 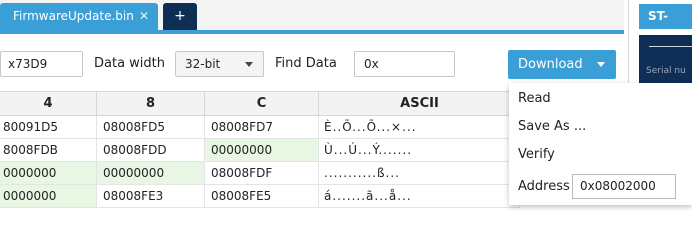 I want to click on plus-icon: +, so click(x=180, y=16).